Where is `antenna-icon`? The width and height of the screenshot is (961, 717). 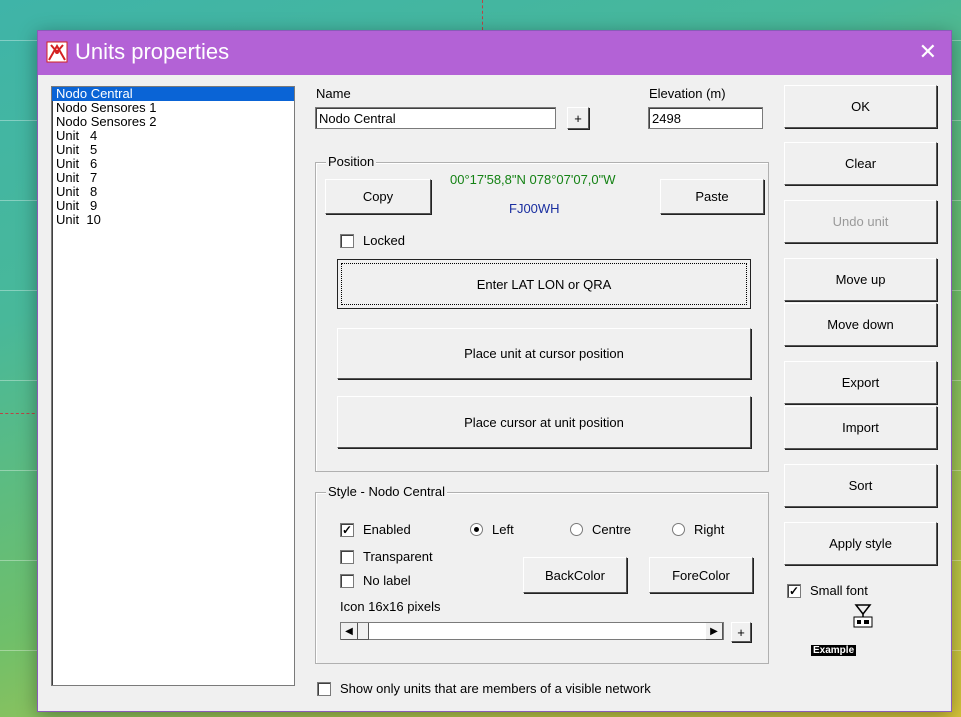 antenna-icon is located at coordinates (863, 616).